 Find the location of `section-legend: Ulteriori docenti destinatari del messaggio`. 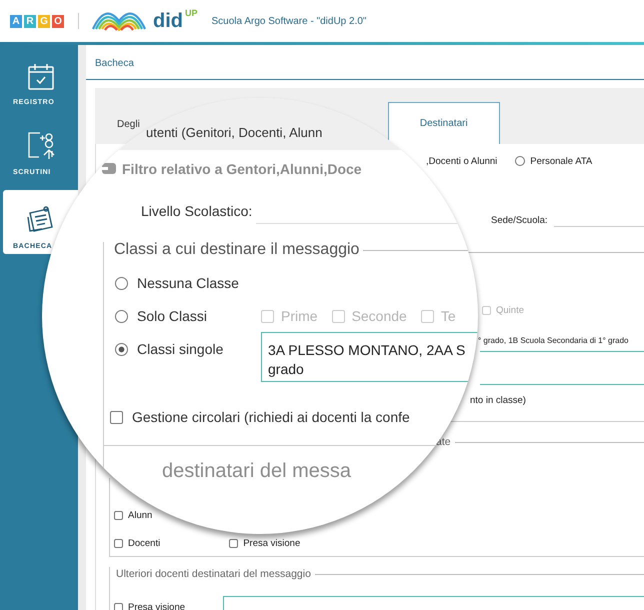

section-legend: Ulteriori docenti destinatari del messaggio is located at coordinates (213, 574).